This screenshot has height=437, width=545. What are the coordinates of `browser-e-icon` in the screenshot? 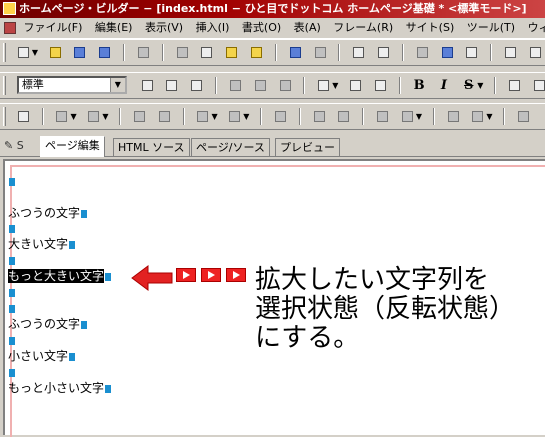 It's located at (447, 52).